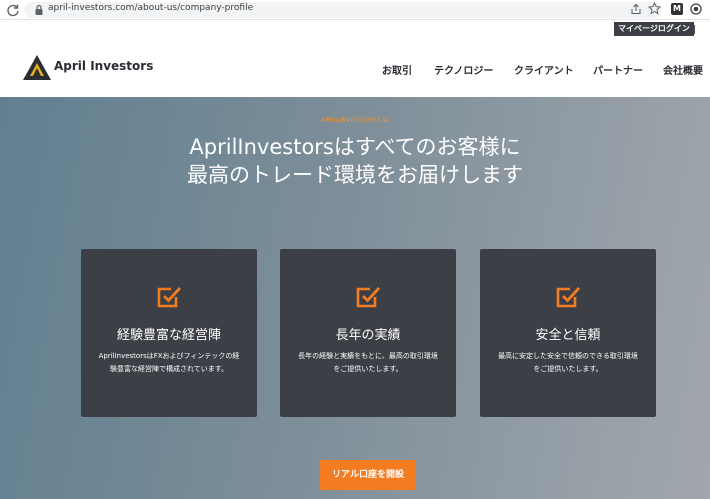 Image resolution: width=710 pixels, height=499 pixels. What do you see at coordinates (568, 335) in the screenshot?
I see `card-title: 安全と信頼` at bounding box center [568, 335].